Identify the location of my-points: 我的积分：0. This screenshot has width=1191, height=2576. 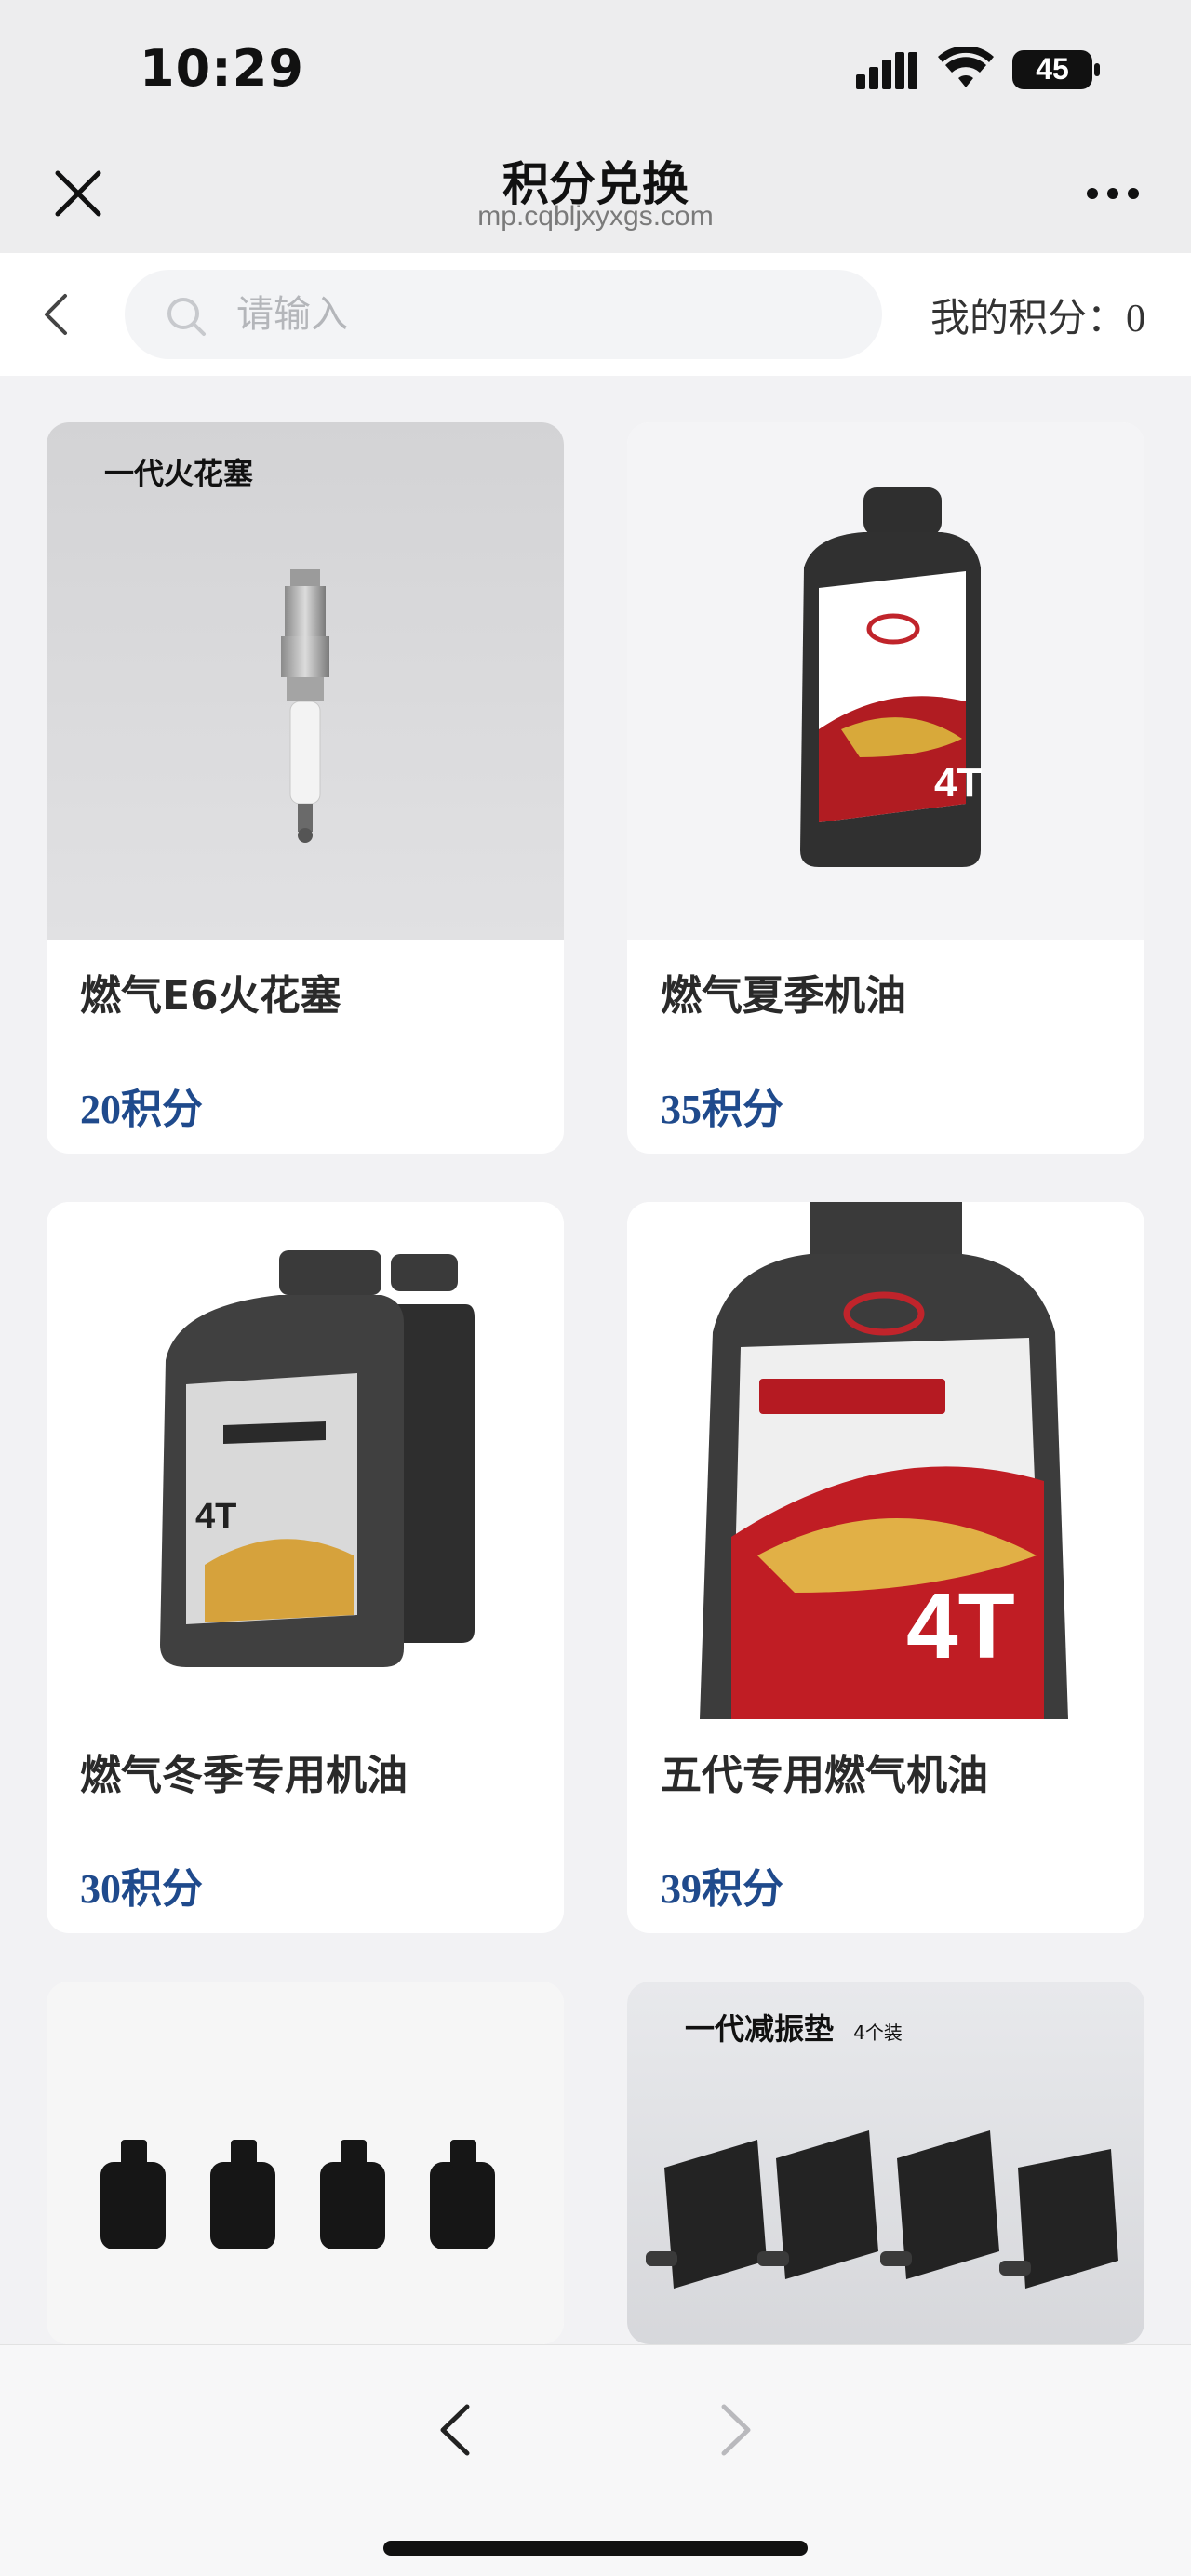
(1037, 315).